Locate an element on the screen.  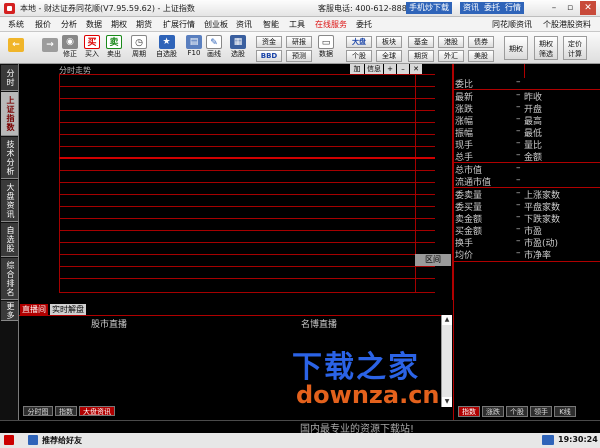
forex-button: 外汇 is located at coordinates (451, 56).